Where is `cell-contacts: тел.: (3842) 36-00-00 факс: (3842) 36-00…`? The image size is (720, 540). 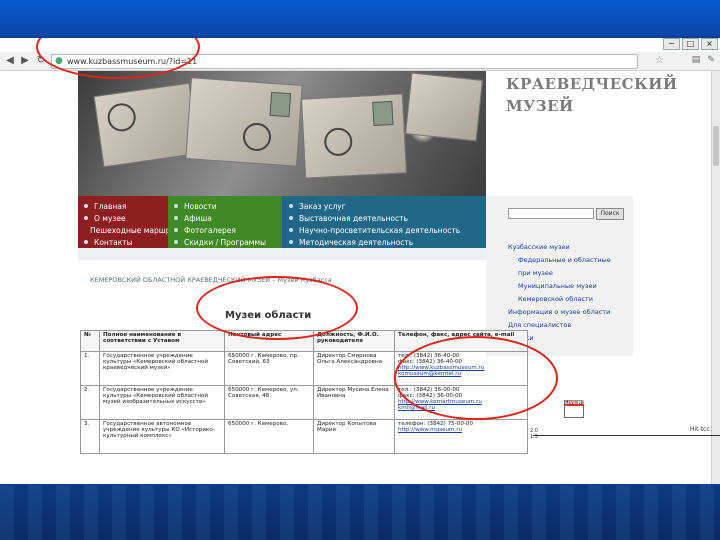
cell-contacts: тел.: (3842) 36-00-00 факс: (3842) 36-00… is located at coordinates (461, 402).